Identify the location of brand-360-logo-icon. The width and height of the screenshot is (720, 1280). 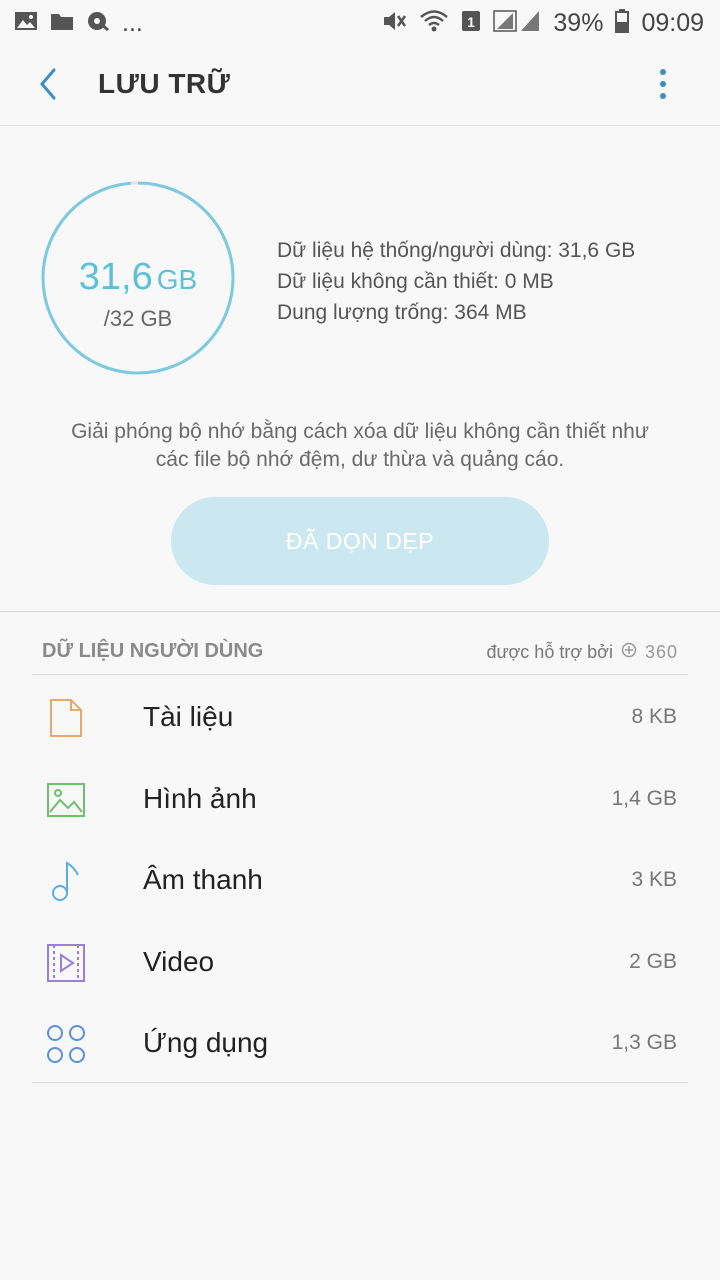
(629, 652).